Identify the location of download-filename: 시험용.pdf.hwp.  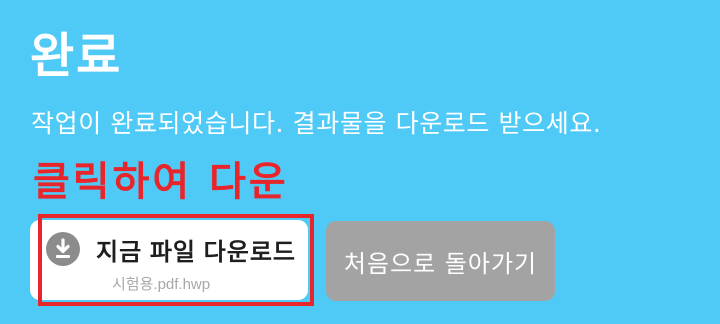
(161, 284).